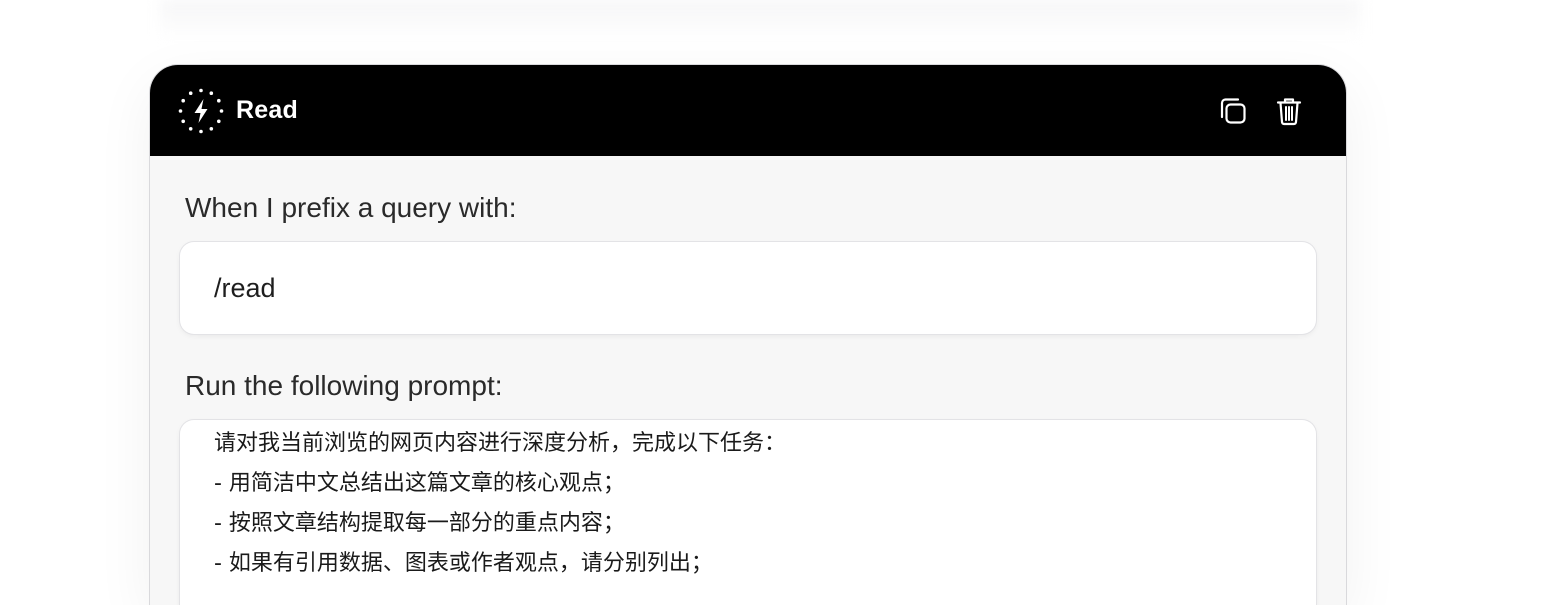  I want to click on header-actions, so click(1261, 110).